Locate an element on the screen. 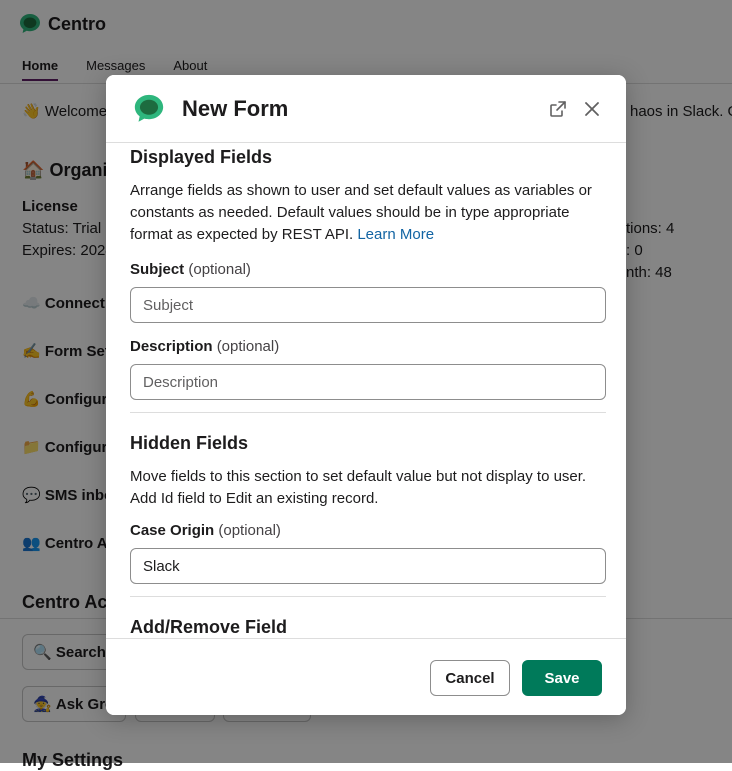 This screenshot has width=732, height=771. cancel-button: Cancel is located at coordinates (470, 678).